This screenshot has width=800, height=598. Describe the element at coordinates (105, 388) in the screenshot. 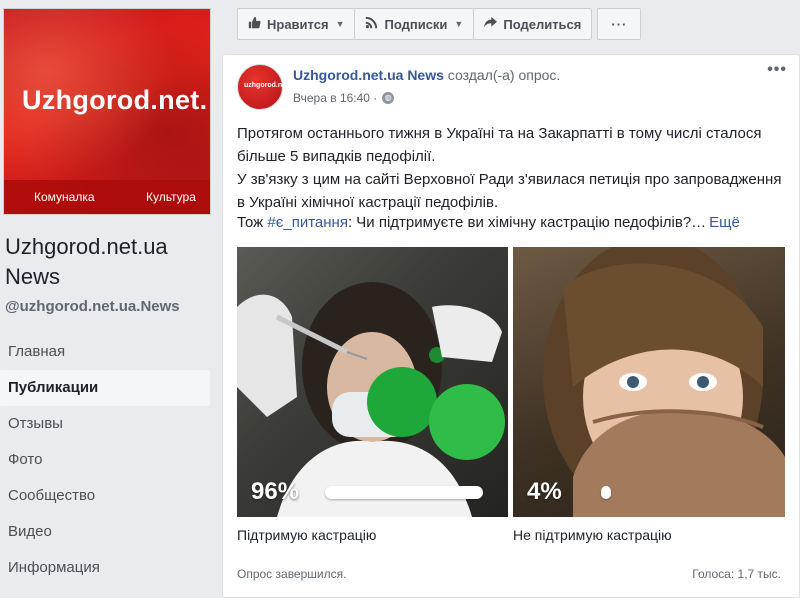

I see `nav-item-posts: Публикации` at that location.